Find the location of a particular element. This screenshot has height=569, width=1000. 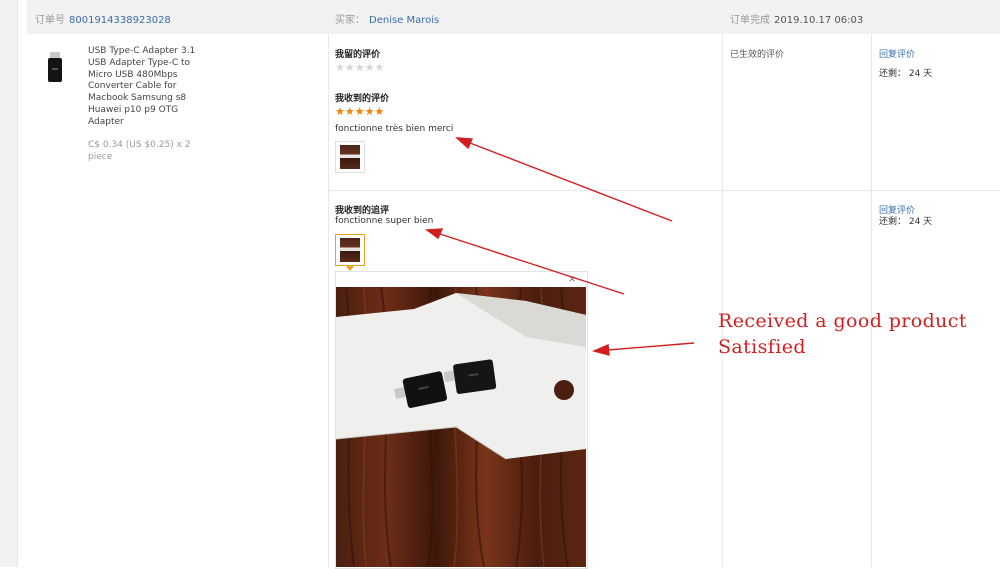

annotation-text-line2: Satisfied is located at coordinates (762, 347).